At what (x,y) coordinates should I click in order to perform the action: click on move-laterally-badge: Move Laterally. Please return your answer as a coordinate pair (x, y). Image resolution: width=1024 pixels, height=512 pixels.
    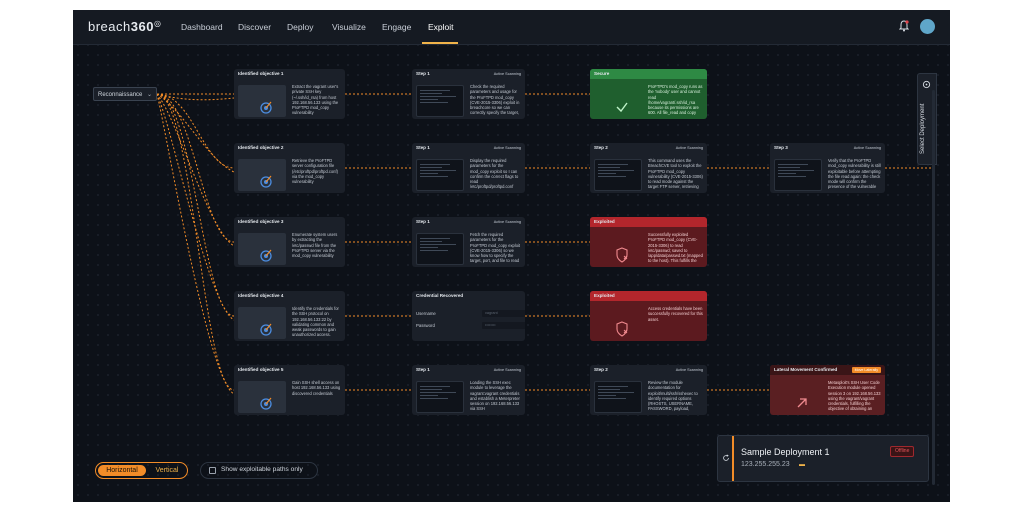
    Looking at the image, I should click on (866, 370).